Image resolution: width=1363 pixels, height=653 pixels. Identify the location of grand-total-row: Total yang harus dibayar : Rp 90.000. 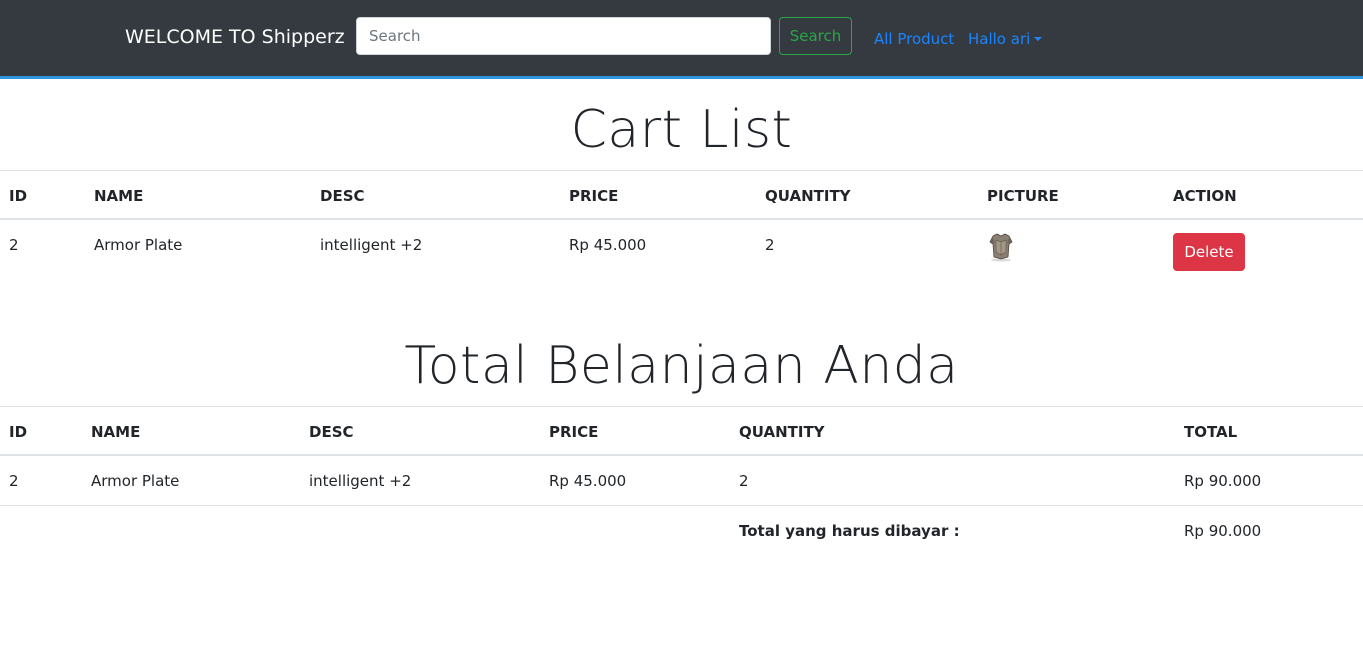
(681, 531).